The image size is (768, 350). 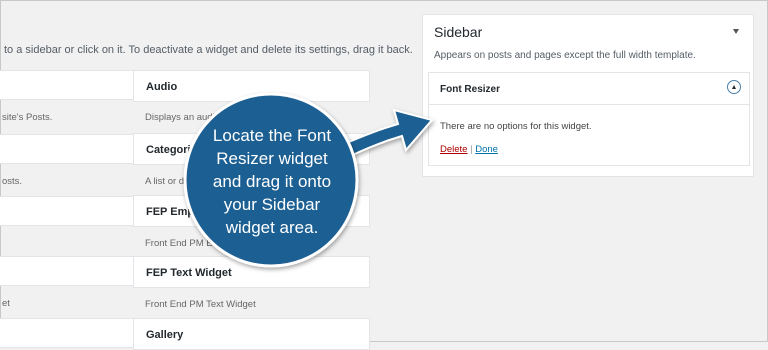 I want to click on callout-line: and drag it onto, so click(x=272, y=181).